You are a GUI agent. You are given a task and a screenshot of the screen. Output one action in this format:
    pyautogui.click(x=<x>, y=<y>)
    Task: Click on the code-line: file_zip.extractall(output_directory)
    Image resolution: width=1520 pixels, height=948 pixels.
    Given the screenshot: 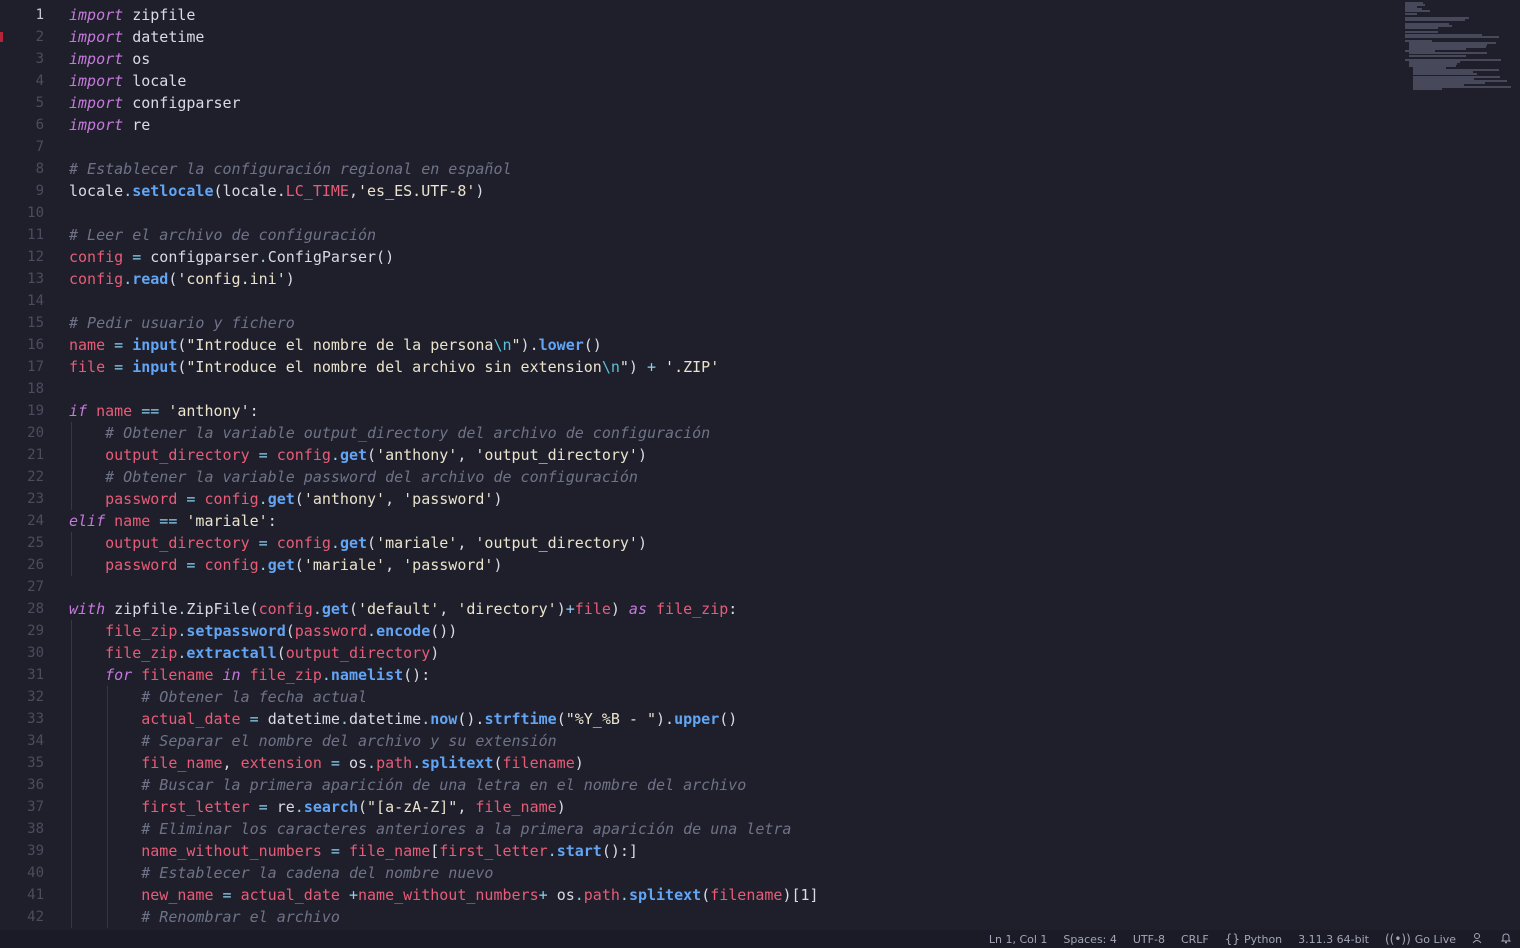 What is the action you would take?
    pyautogui.click(x=729, y=653)
    